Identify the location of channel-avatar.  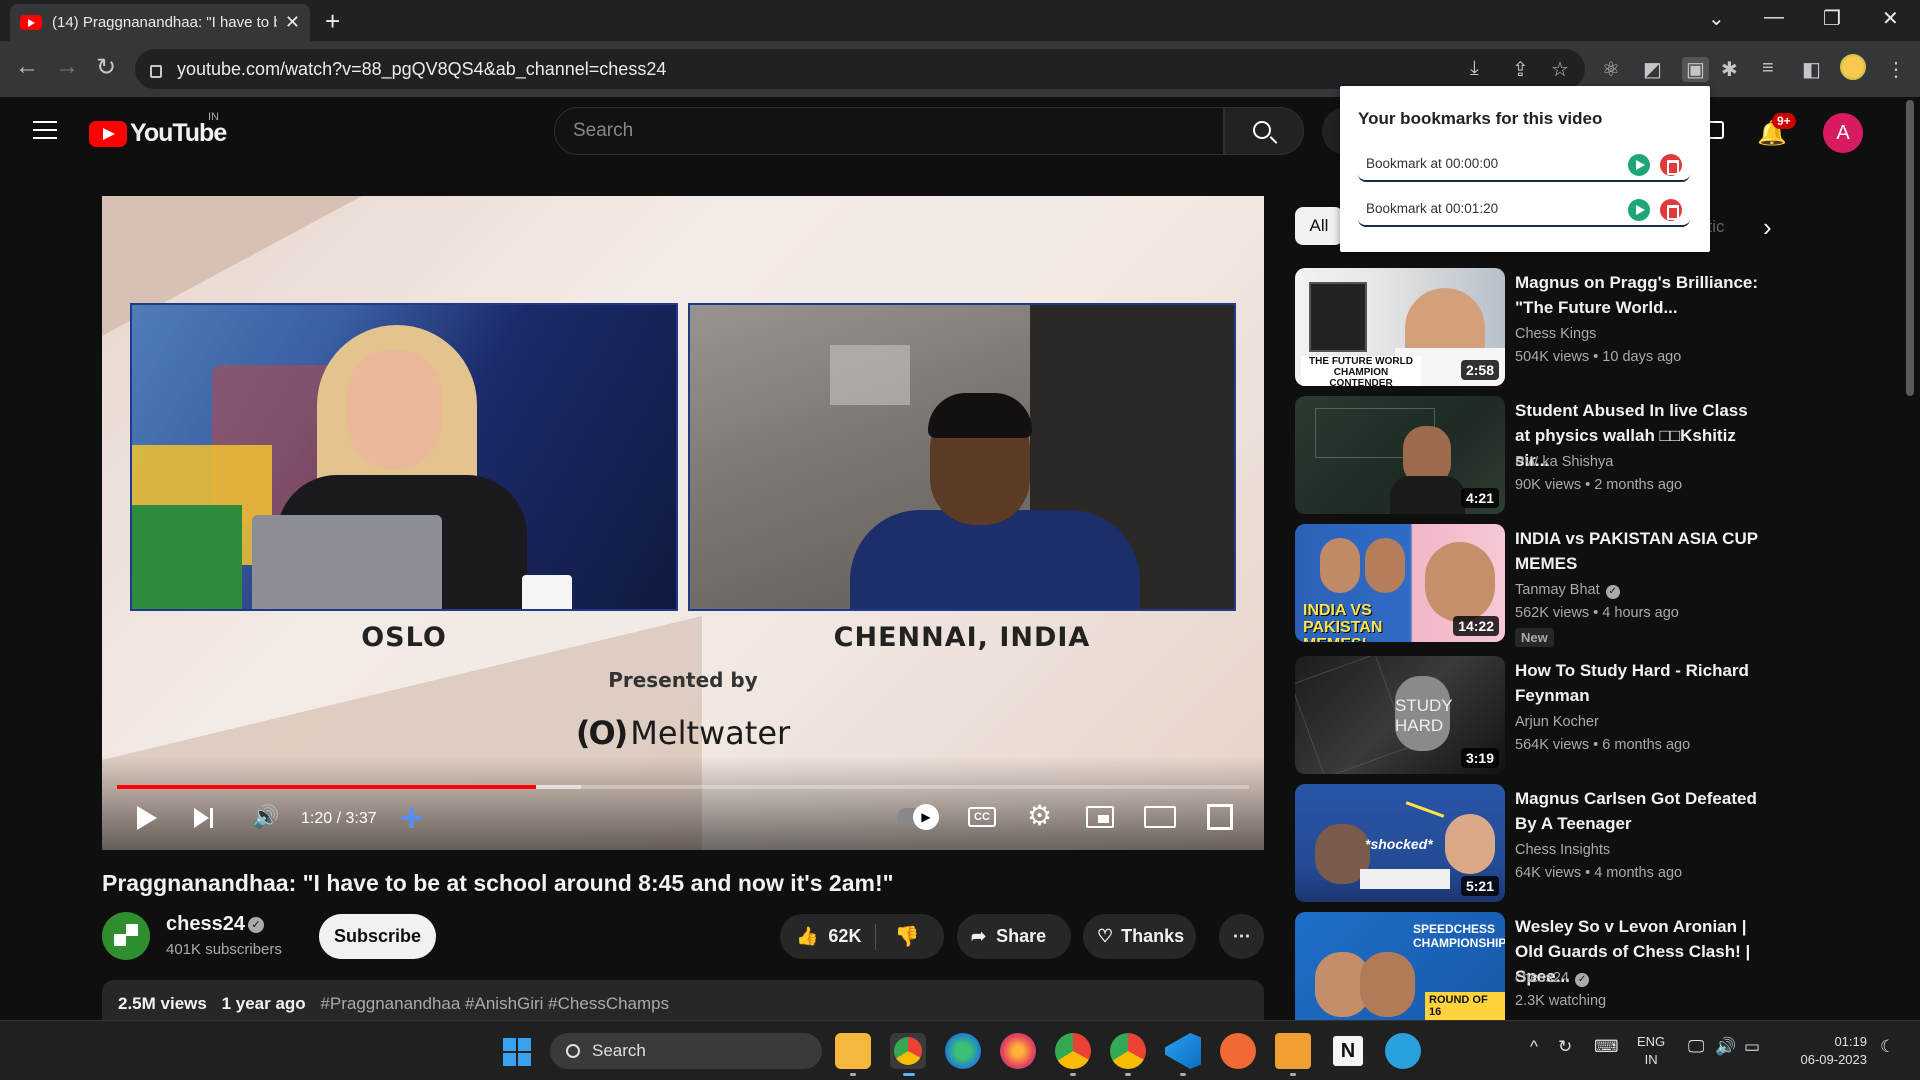
(126, 936).